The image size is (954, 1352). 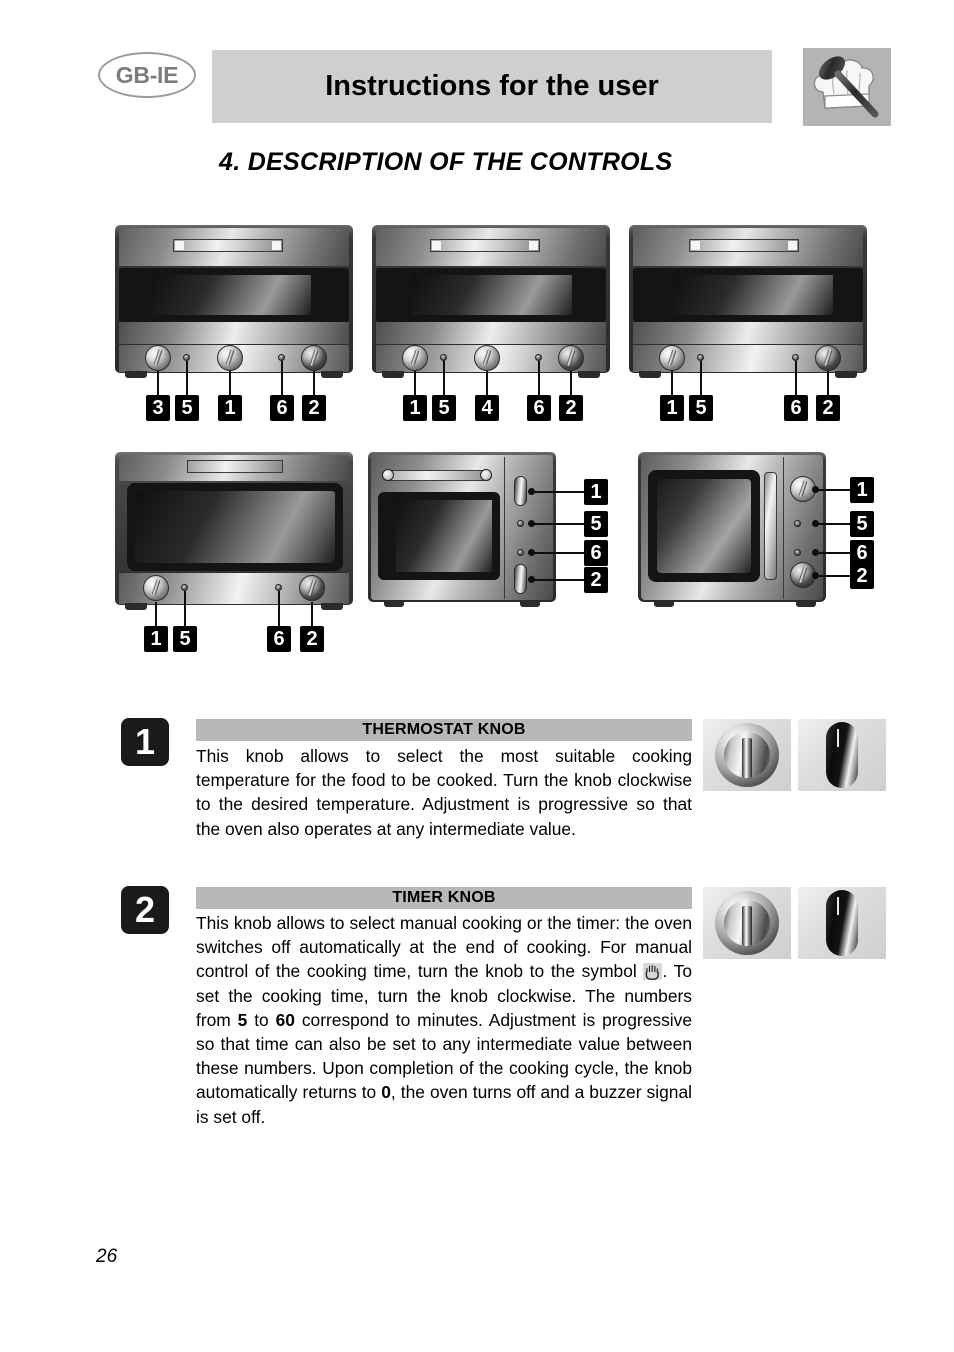 I want to click on knob-pointer, so click(x=747, y=758).